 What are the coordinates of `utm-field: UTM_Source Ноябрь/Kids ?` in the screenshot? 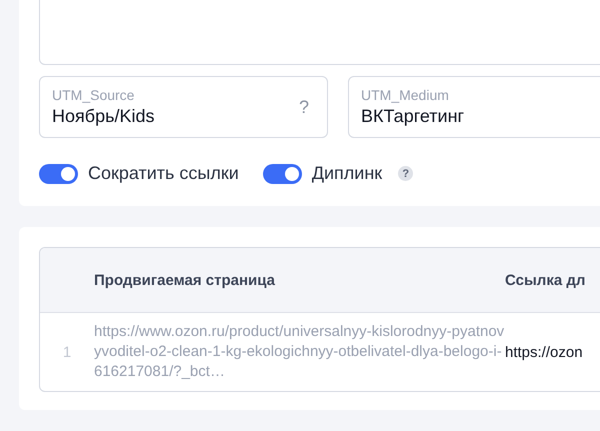 It's located at (183, 107).